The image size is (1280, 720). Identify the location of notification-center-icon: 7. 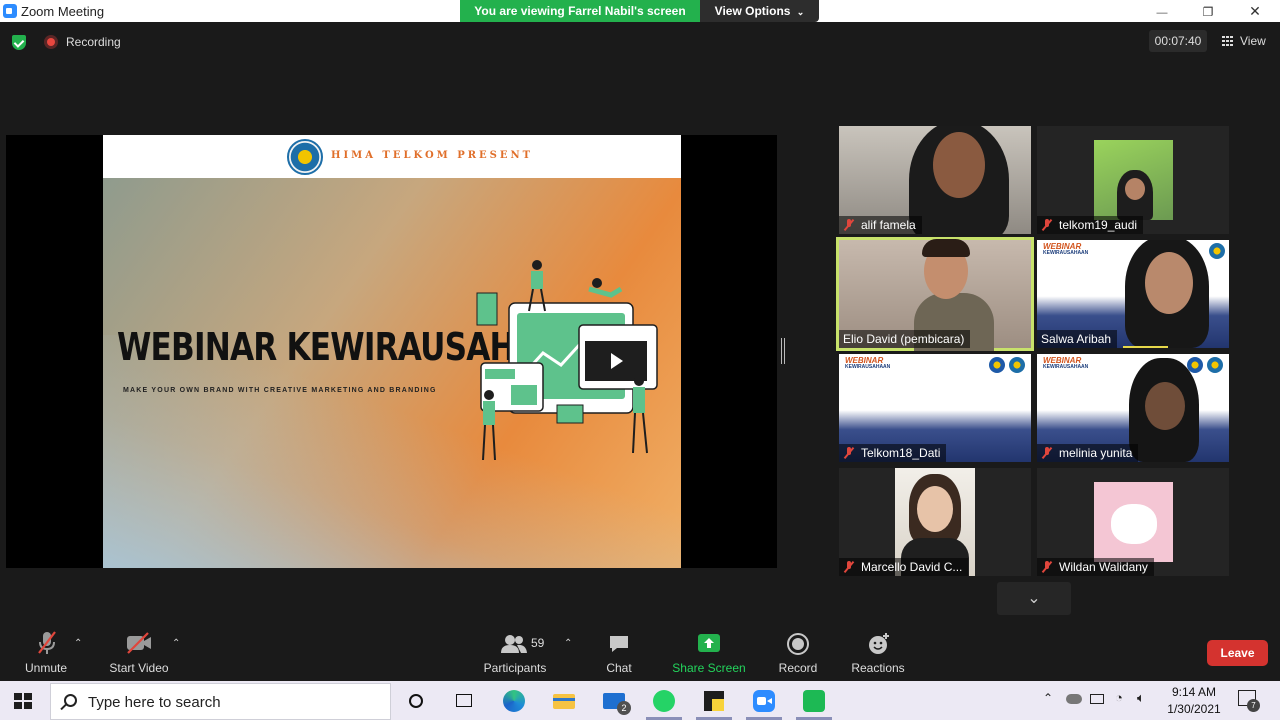
(1249, 701).